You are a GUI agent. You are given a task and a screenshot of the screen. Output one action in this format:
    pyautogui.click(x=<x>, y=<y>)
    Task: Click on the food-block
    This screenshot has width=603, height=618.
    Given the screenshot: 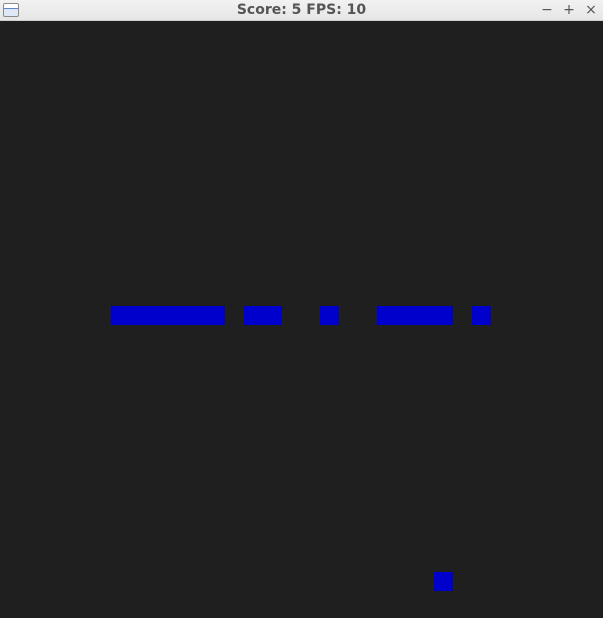 What is the action you would take?
    pyautogui.click(x=443, y=581)
    